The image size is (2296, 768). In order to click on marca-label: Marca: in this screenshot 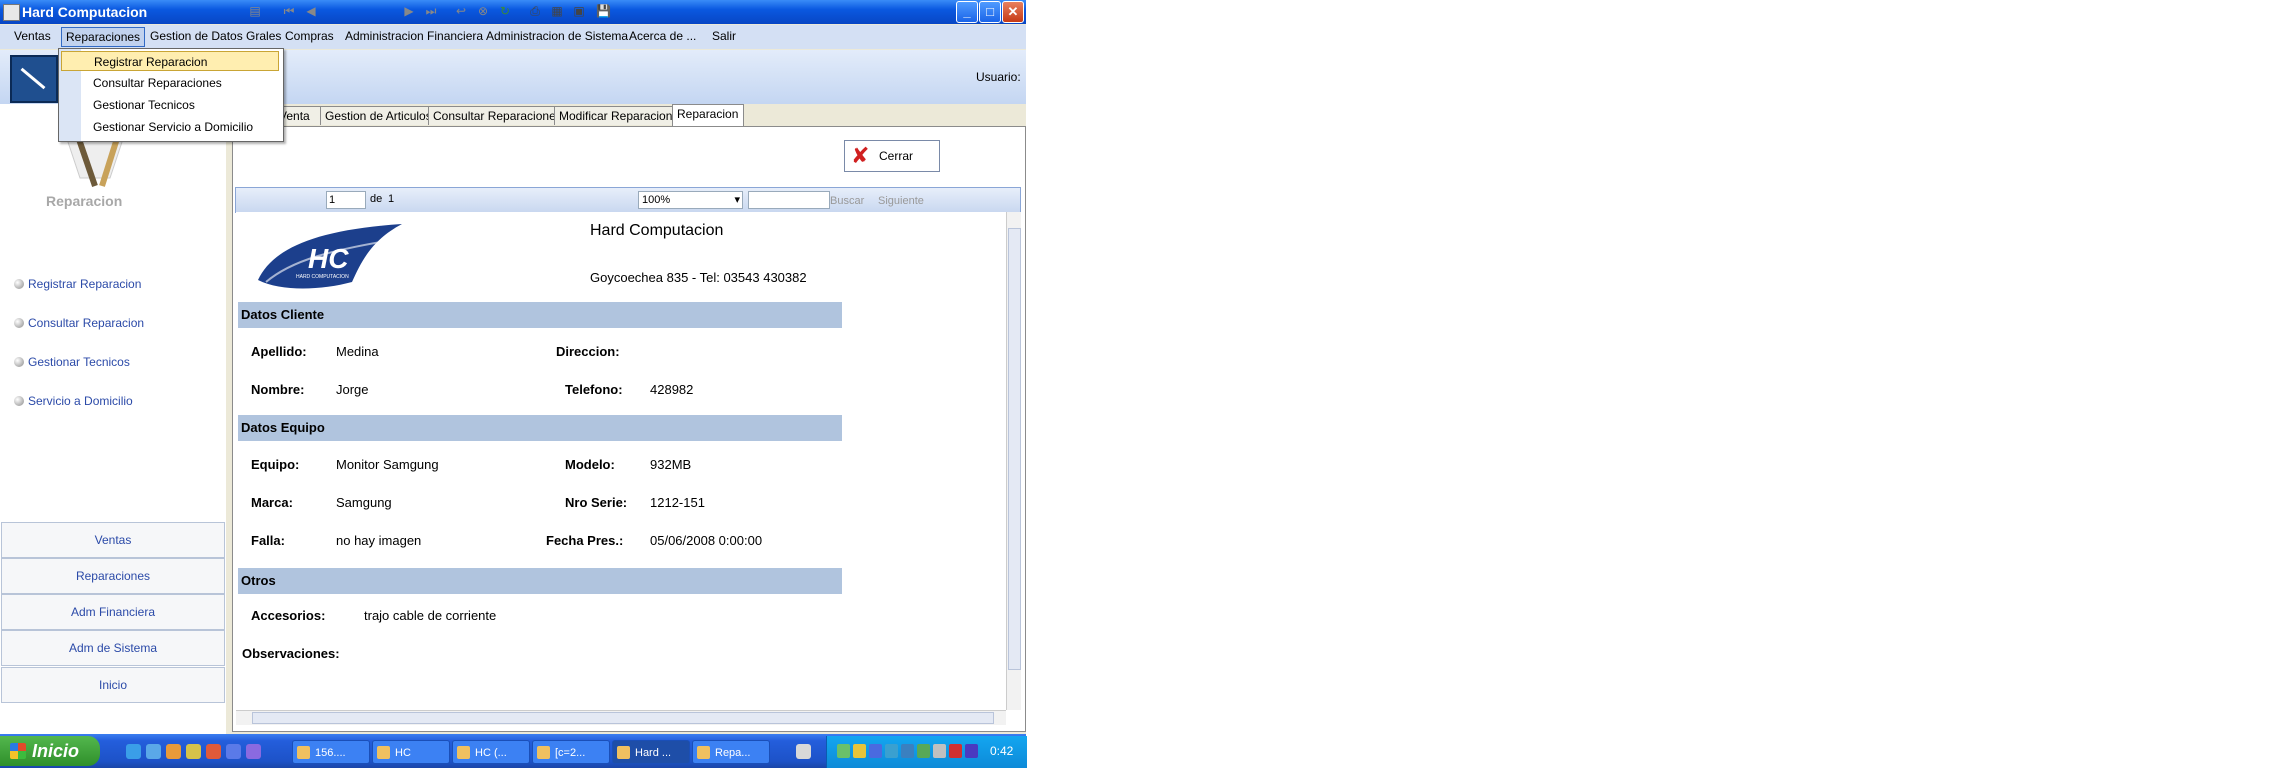, I will do `click(272, 502)`.